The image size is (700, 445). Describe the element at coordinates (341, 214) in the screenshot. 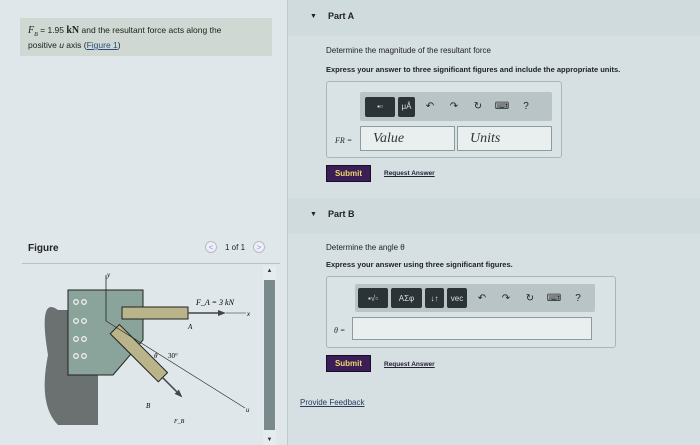

I see `part-b-label: Part B` at that location.